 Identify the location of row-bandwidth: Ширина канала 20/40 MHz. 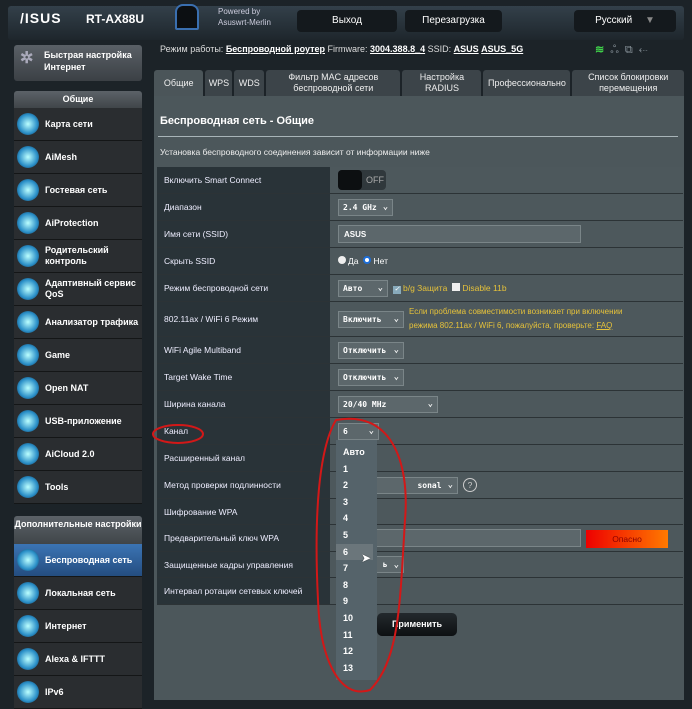
(420, 404).